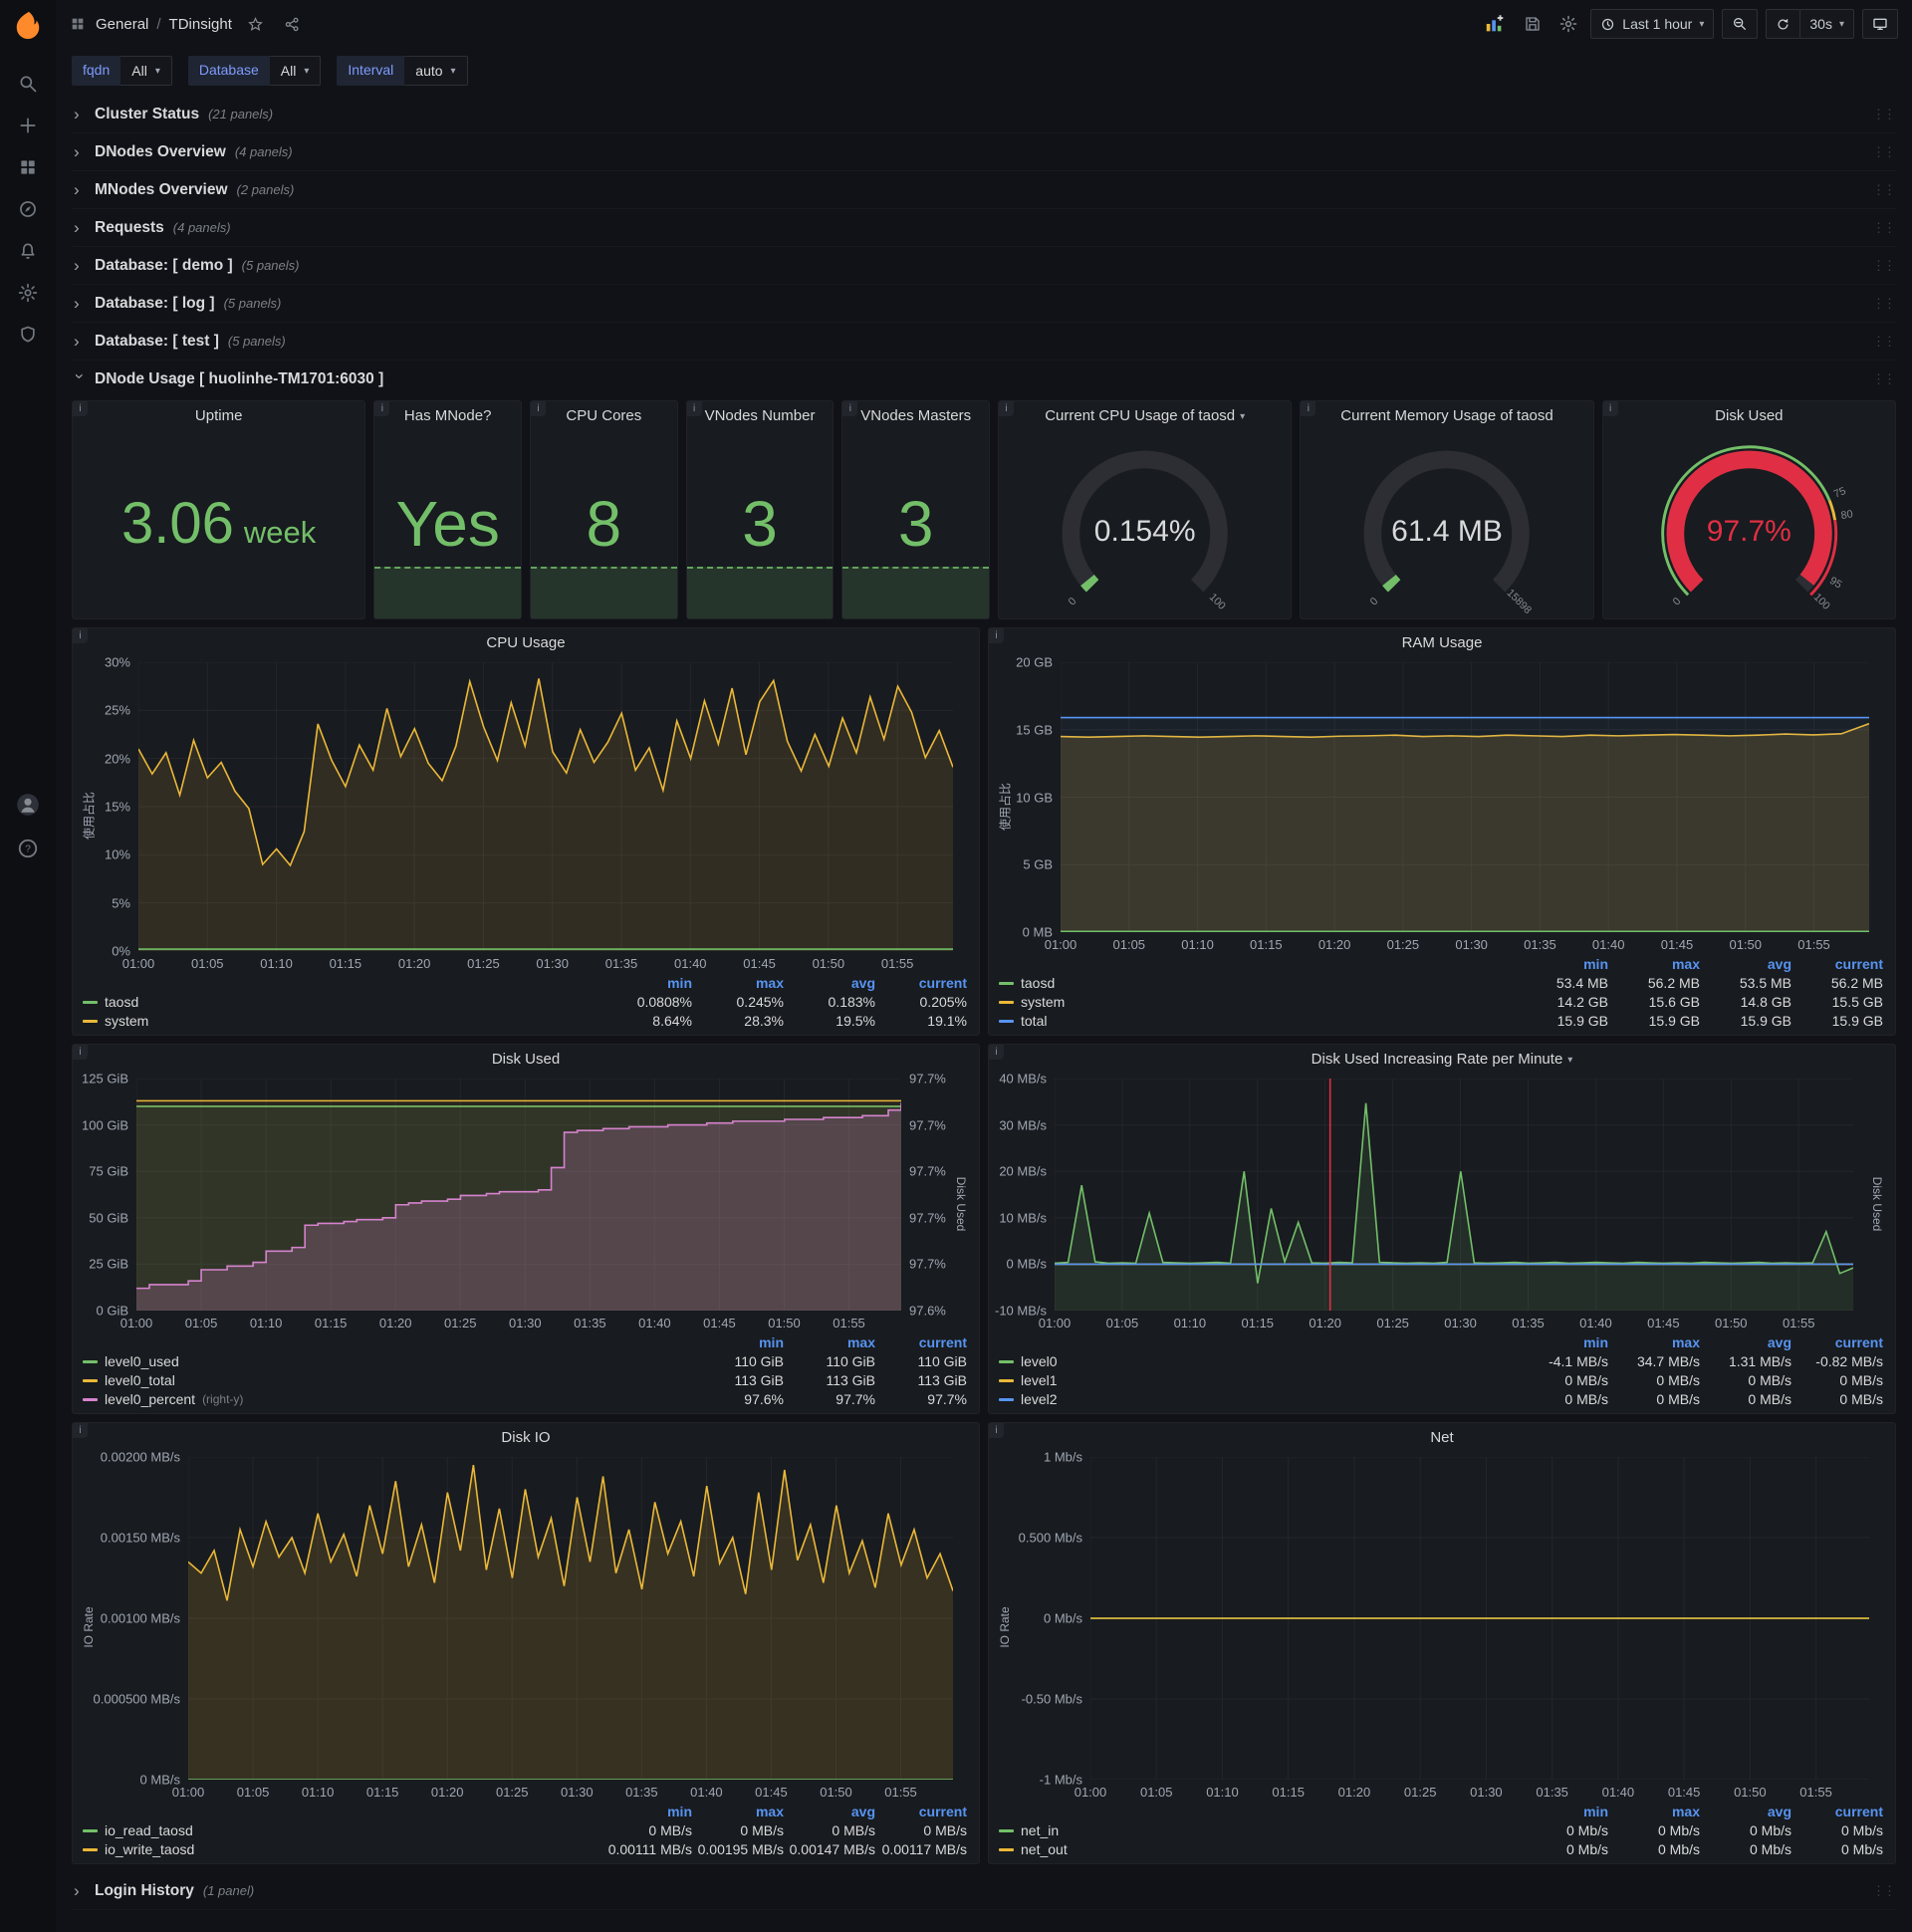  I want to click on panel-title: Has MNode?, so click(448, 416).